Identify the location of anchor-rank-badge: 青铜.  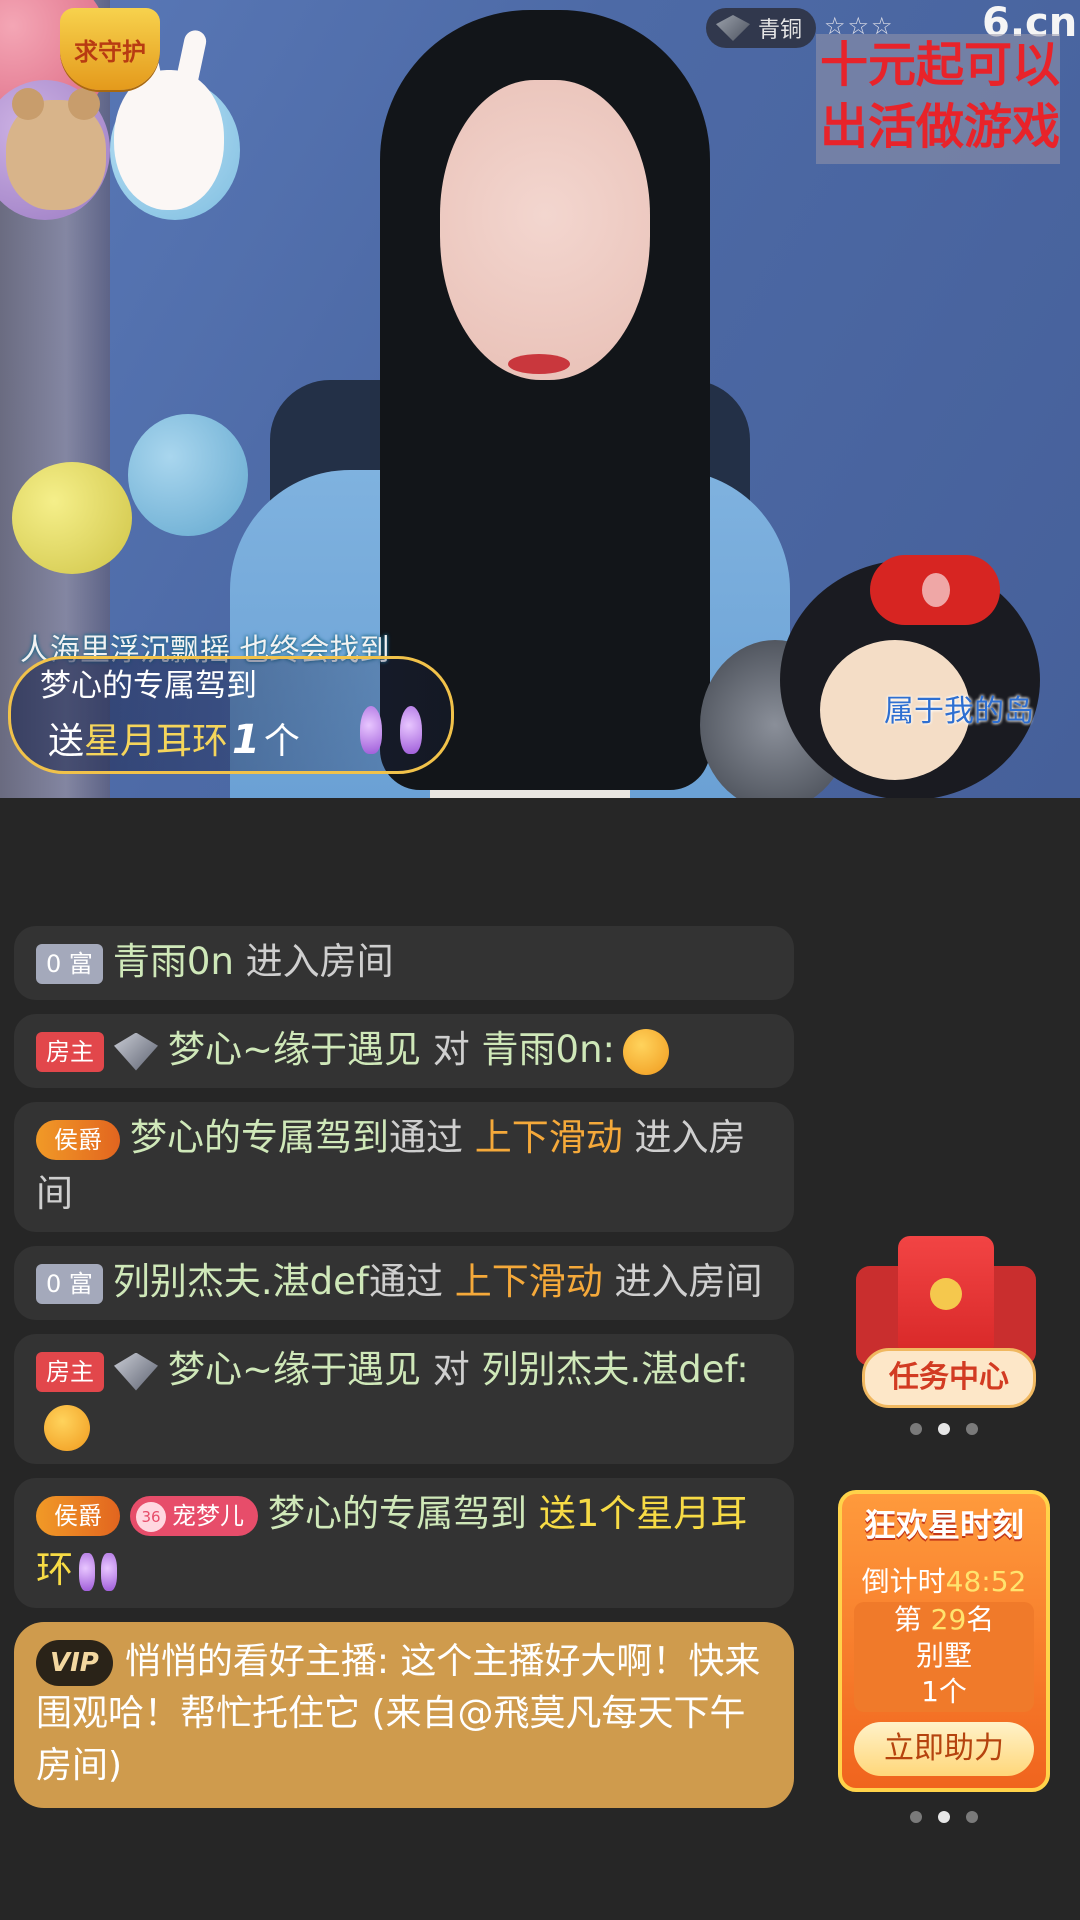
(761, 28).